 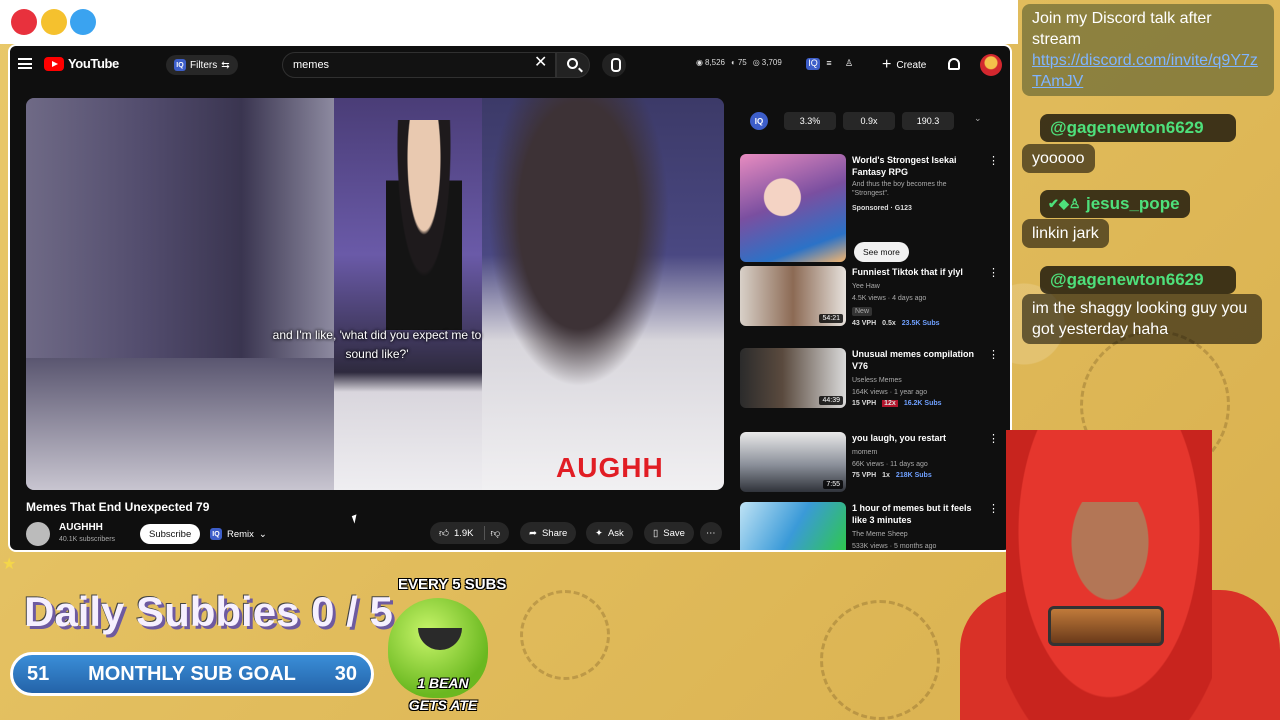 I want to click on subscribe-button: Subscribe, so click(x=170, y=534).